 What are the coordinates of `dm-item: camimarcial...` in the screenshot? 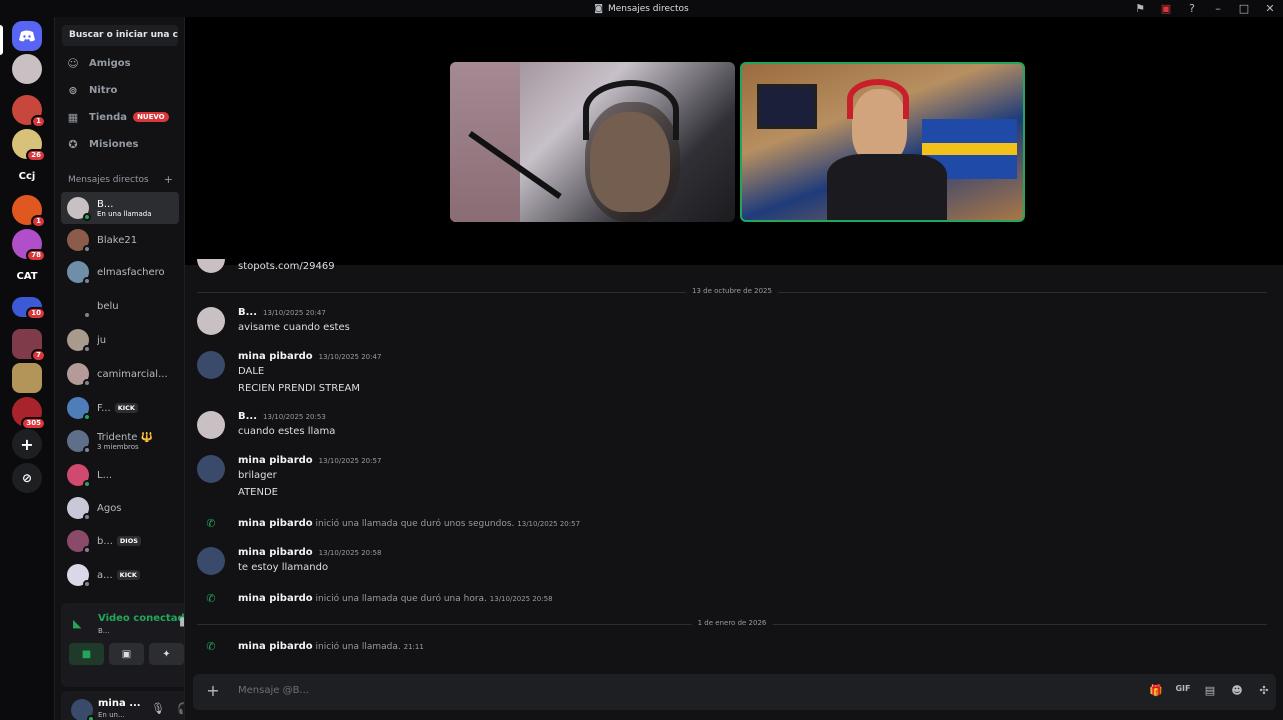 It's located at (120, 374).